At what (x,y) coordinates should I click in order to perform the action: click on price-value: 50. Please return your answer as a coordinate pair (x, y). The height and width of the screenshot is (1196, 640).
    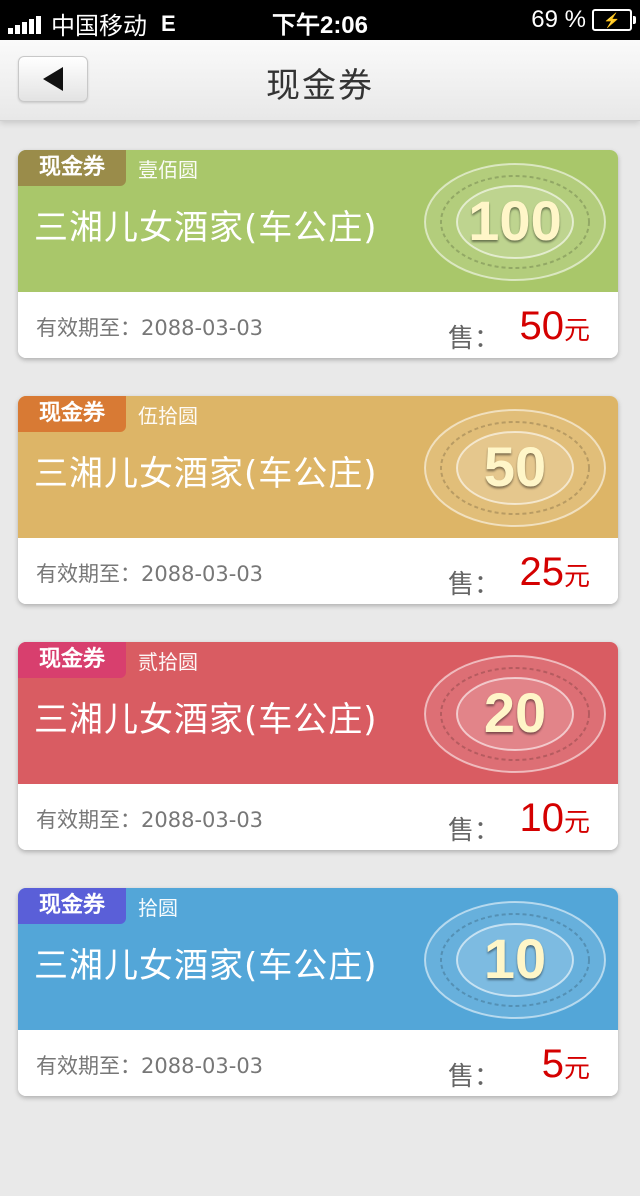
    Looking at the image, I should click on (541, 326).